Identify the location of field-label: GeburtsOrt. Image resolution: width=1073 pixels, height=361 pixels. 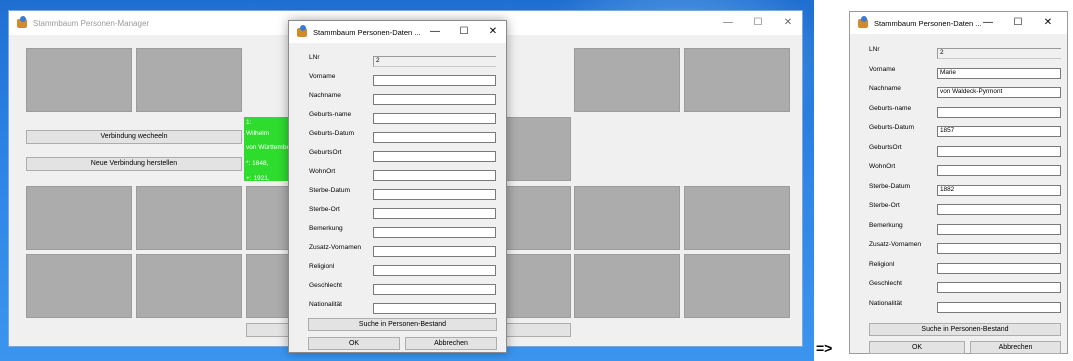
(325, 152).